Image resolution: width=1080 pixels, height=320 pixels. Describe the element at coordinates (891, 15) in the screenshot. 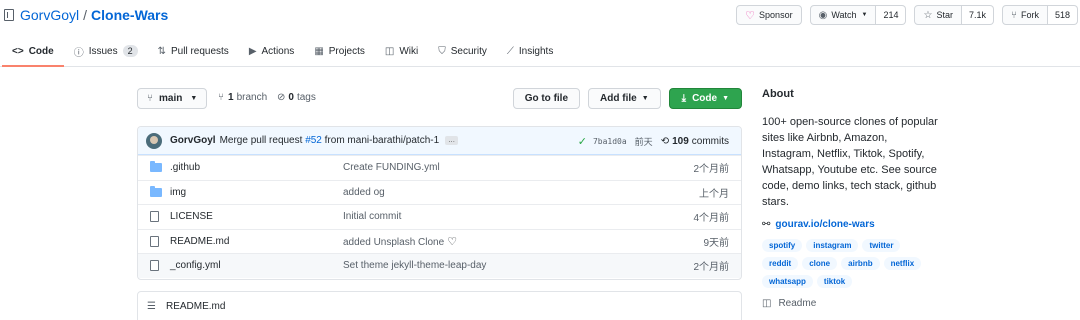

I see `watch-count: 214` at that location.